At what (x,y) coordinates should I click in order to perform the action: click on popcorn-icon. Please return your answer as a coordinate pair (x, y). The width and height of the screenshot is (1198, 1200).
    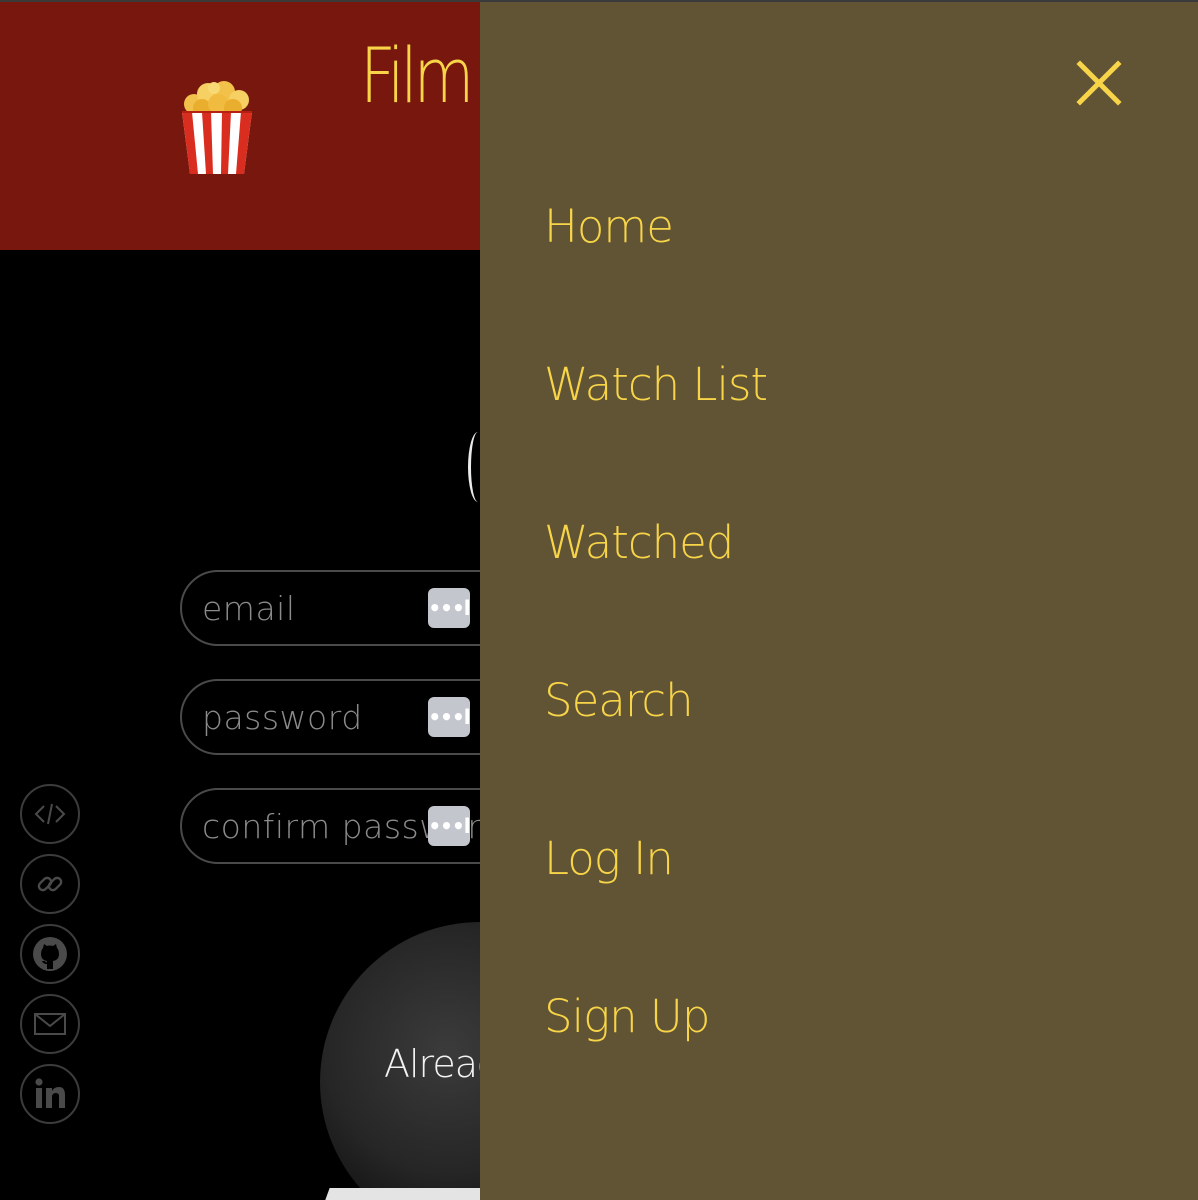
    Looking at the image, I should click on (217, 128).